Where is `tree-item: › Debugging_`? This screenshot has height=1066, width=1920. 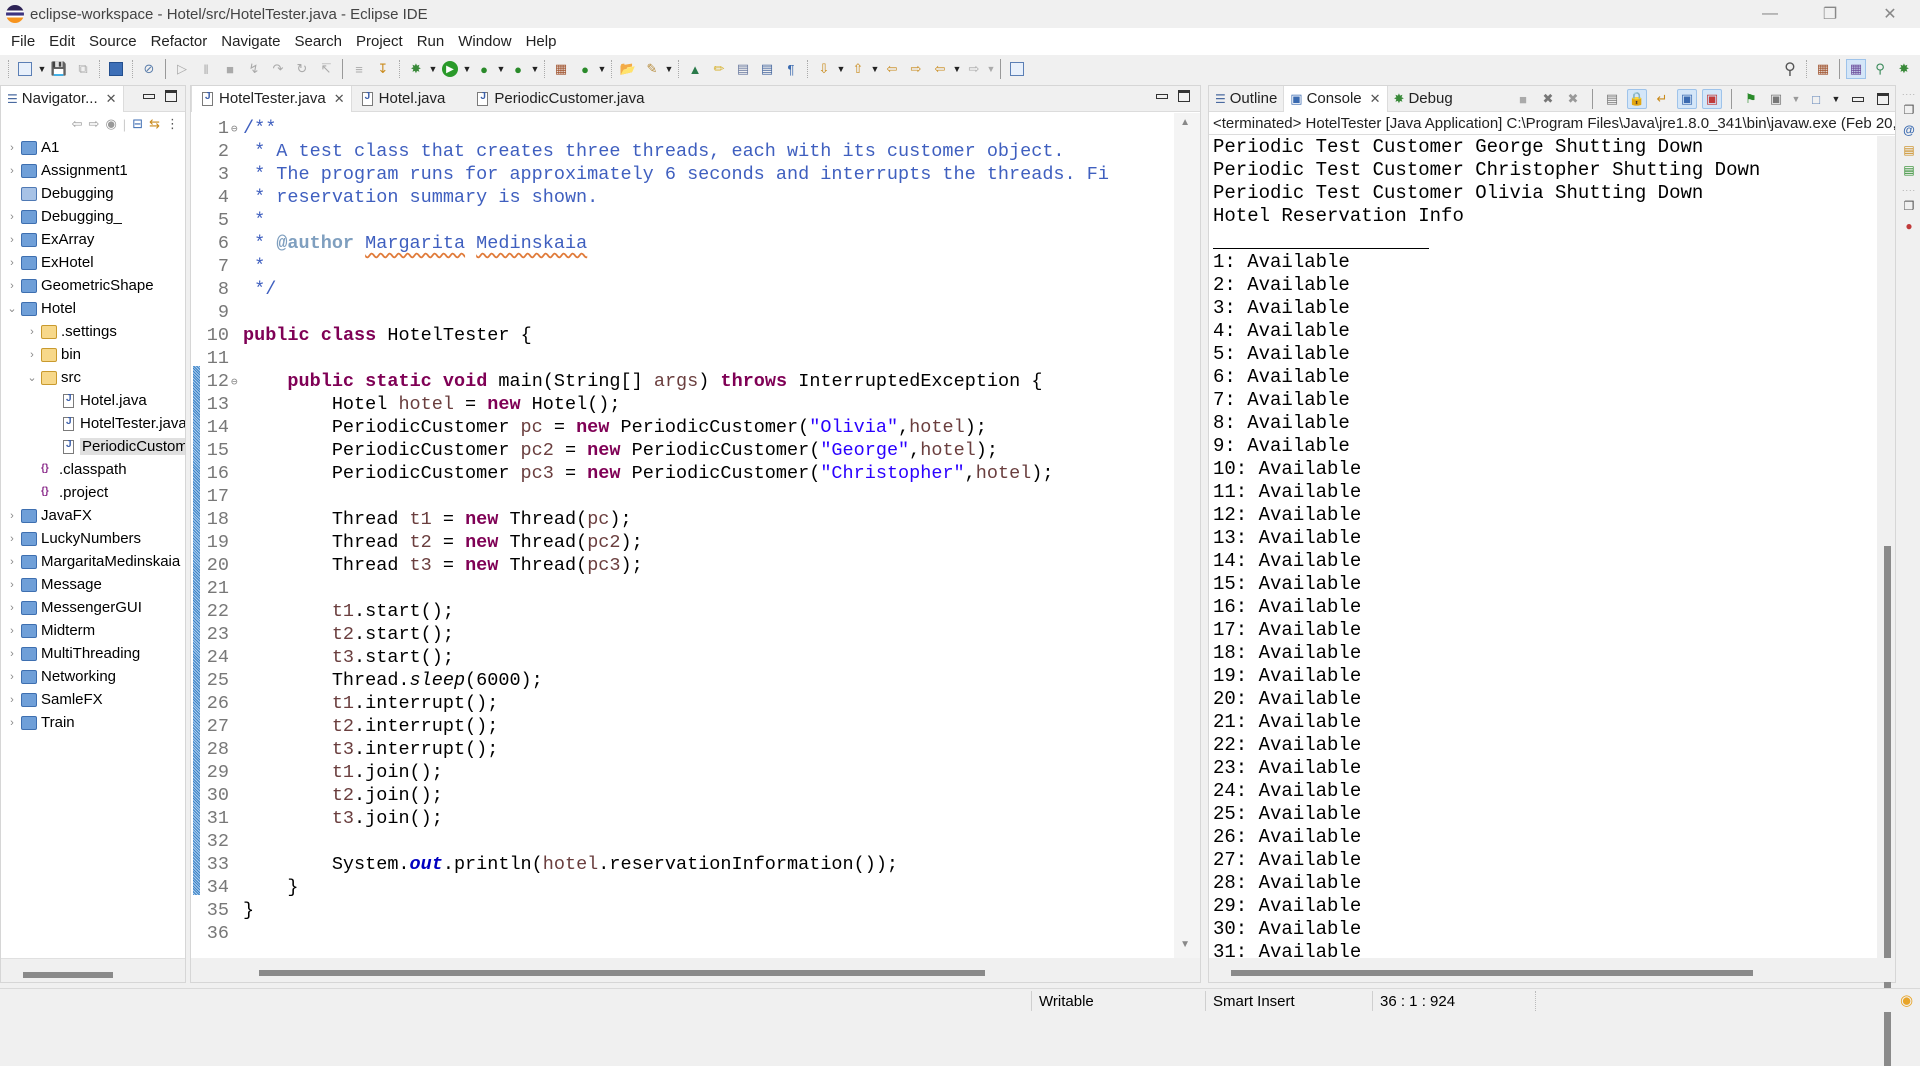 tree-item: › Debugging_ is located at coordinates (93, 216).